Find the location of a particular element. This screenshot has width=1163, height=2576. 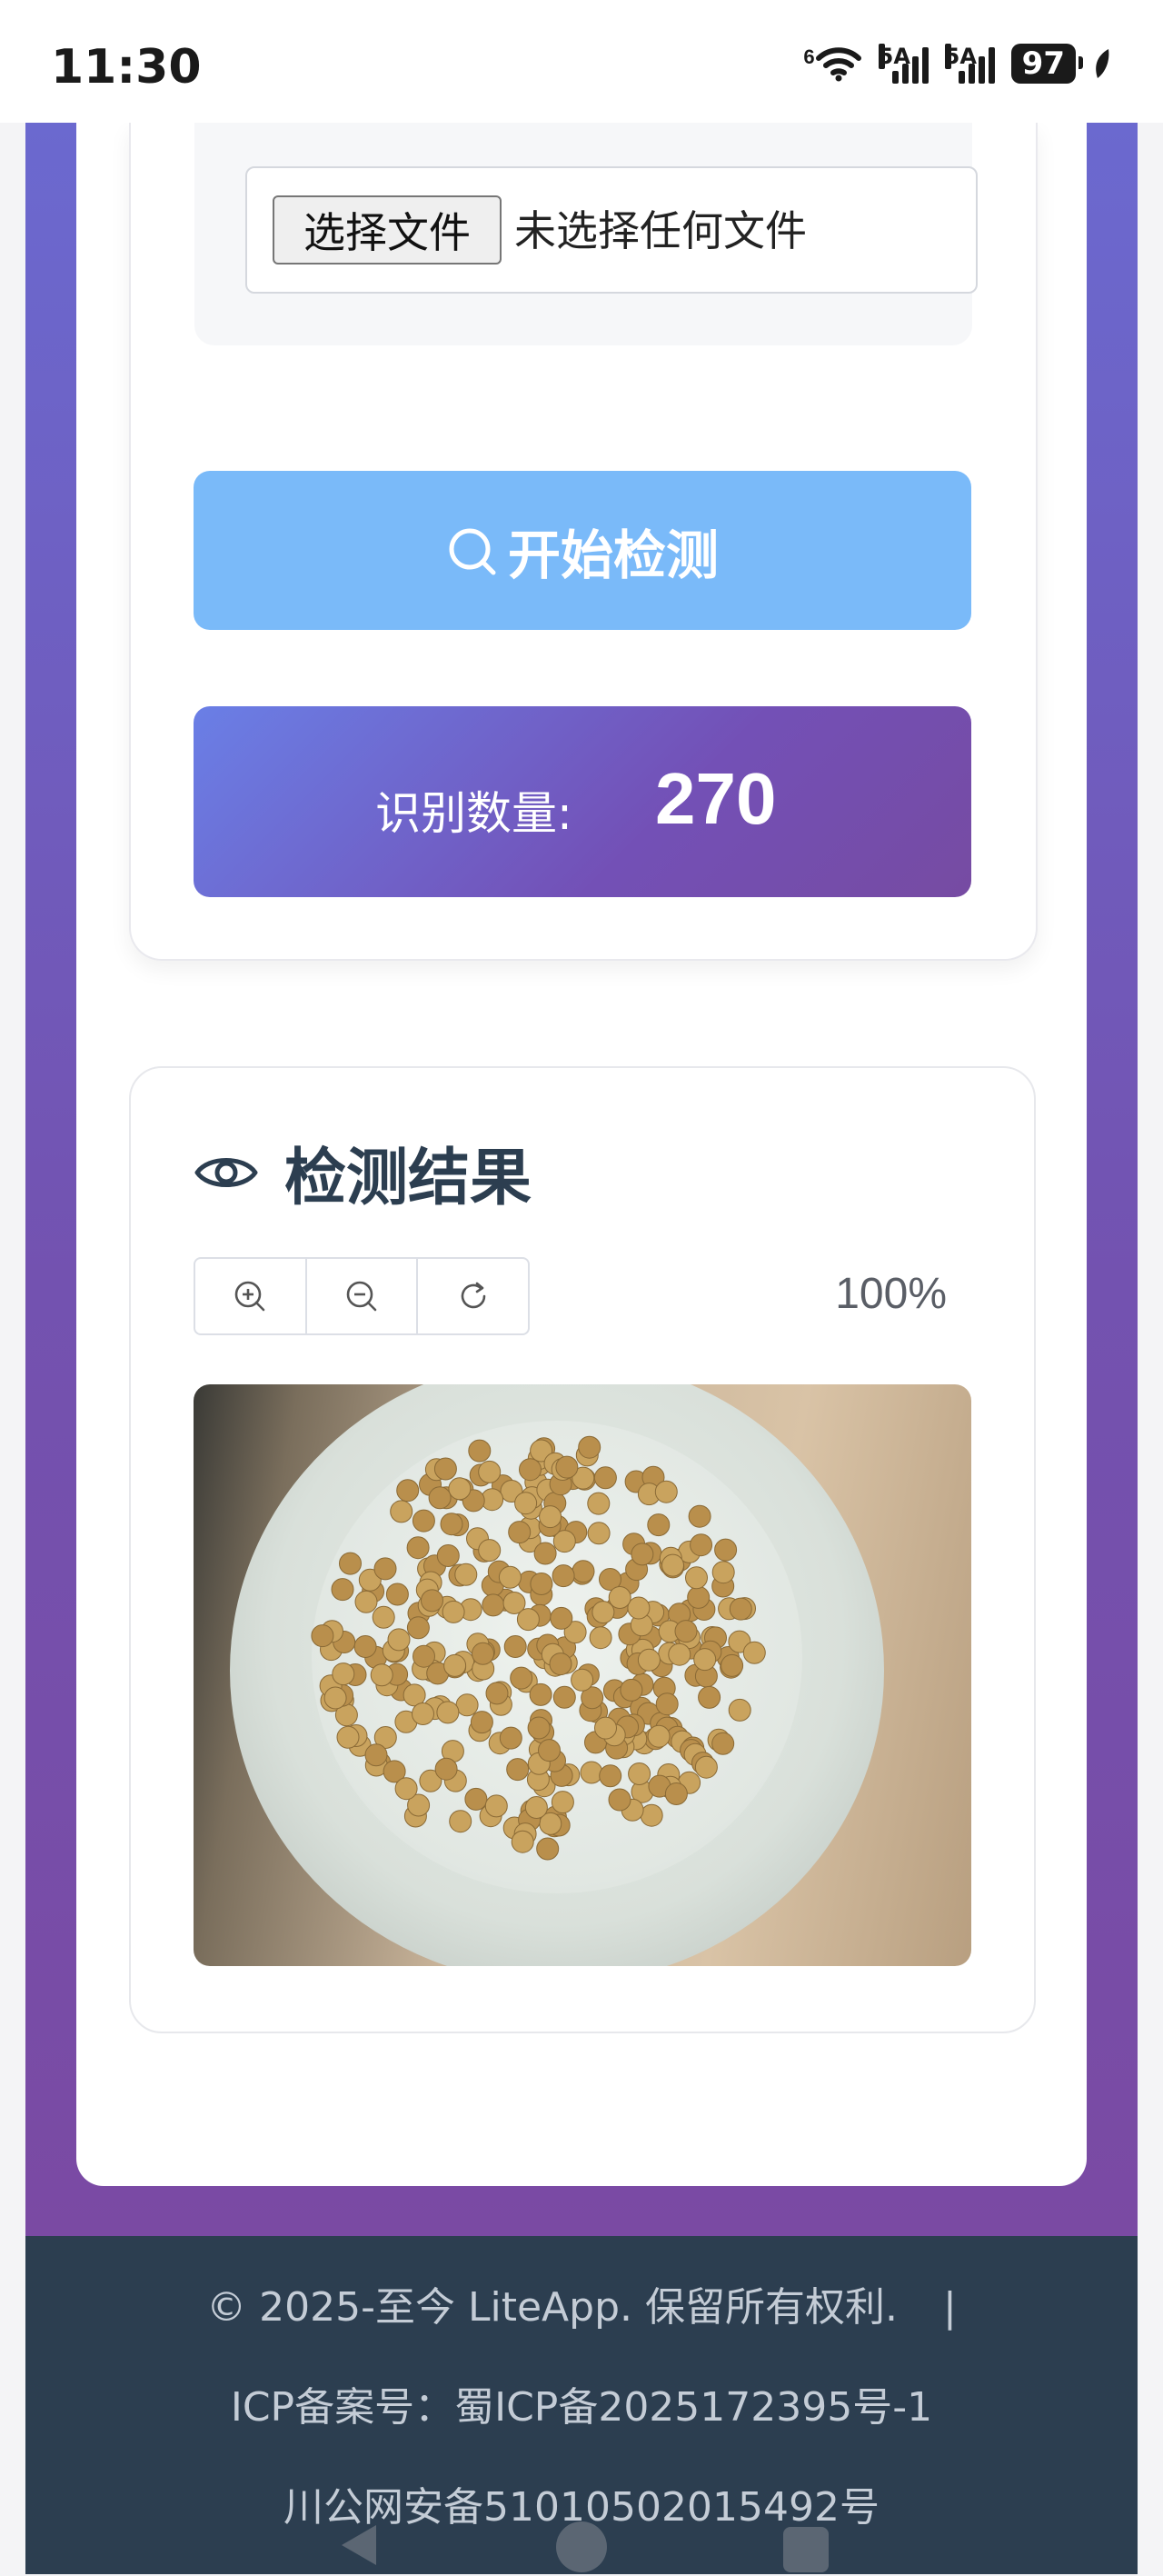

zoom-level: 100% is located at coordinates (891, 1294).